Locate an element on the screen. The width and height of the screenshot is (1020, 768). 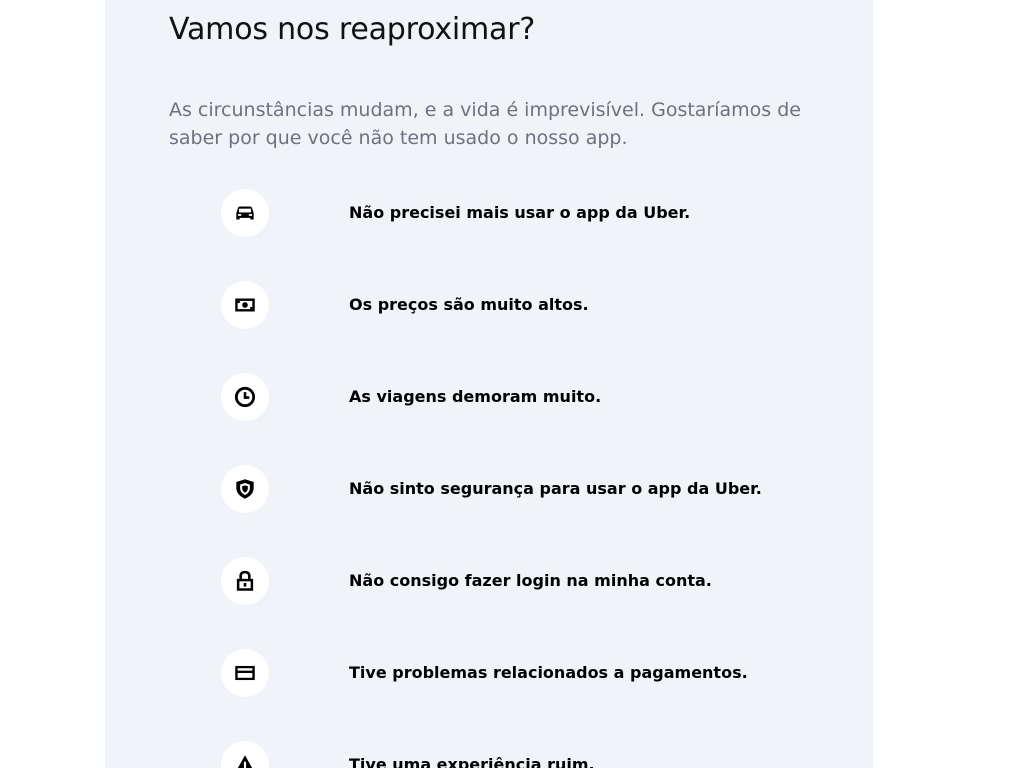
reason-label: Tive uma experiência ruim. is located at coordinates (472, 761).